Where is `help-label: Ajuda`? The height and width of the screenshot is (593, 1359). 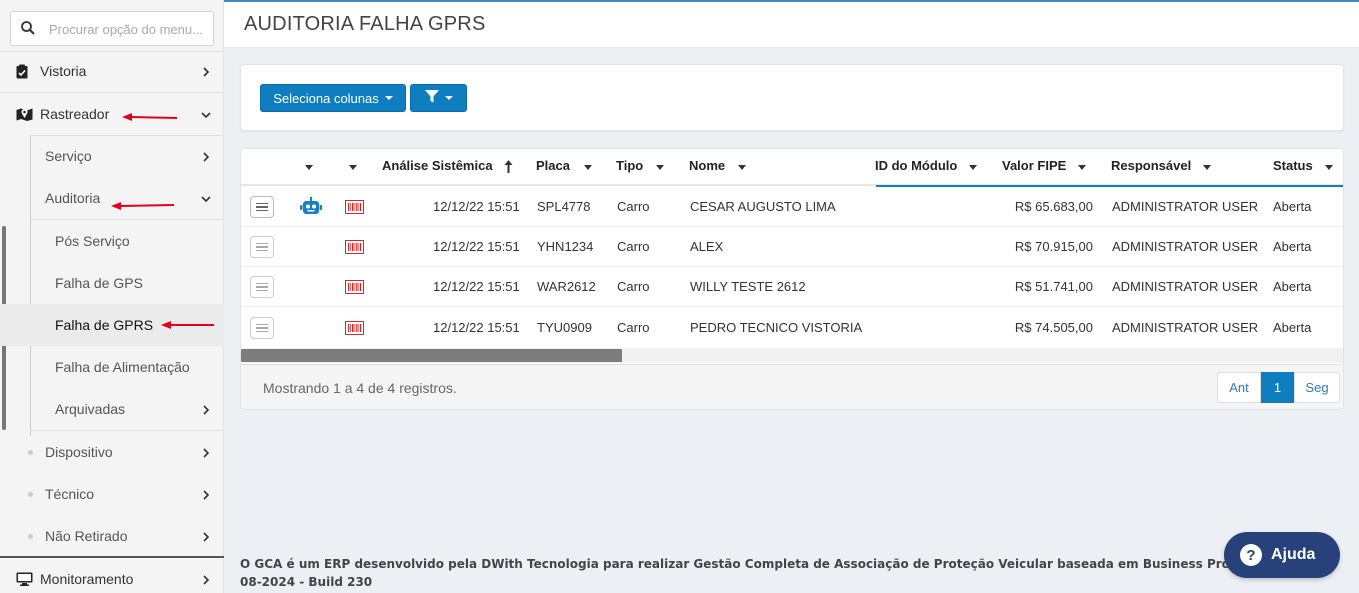 help-label: Ajuda is located at coordinates (1293, 554).